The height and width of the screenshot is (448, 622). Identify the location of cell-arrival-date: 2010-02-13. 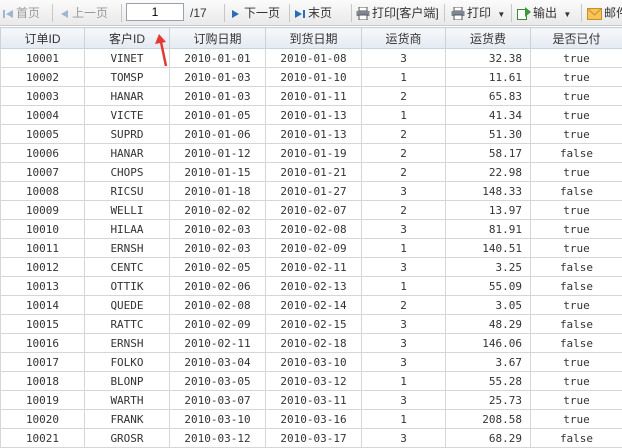
(314, 286).